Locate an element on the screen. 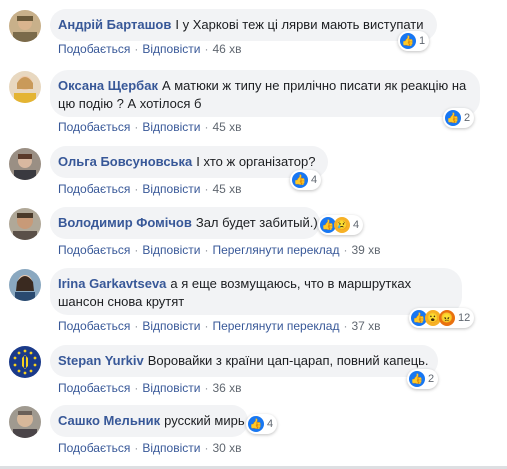 The height and width of the screenshot is (469, 507). timestamp: 39 хв is located at coordinates (365, 250).